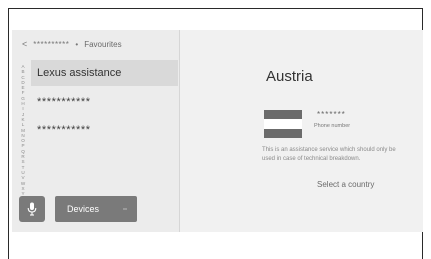  What do you see at coordinates (332, 126) in the screenshot?
I see `phone-number-label: Phone number` at bounding box center [332, 126].